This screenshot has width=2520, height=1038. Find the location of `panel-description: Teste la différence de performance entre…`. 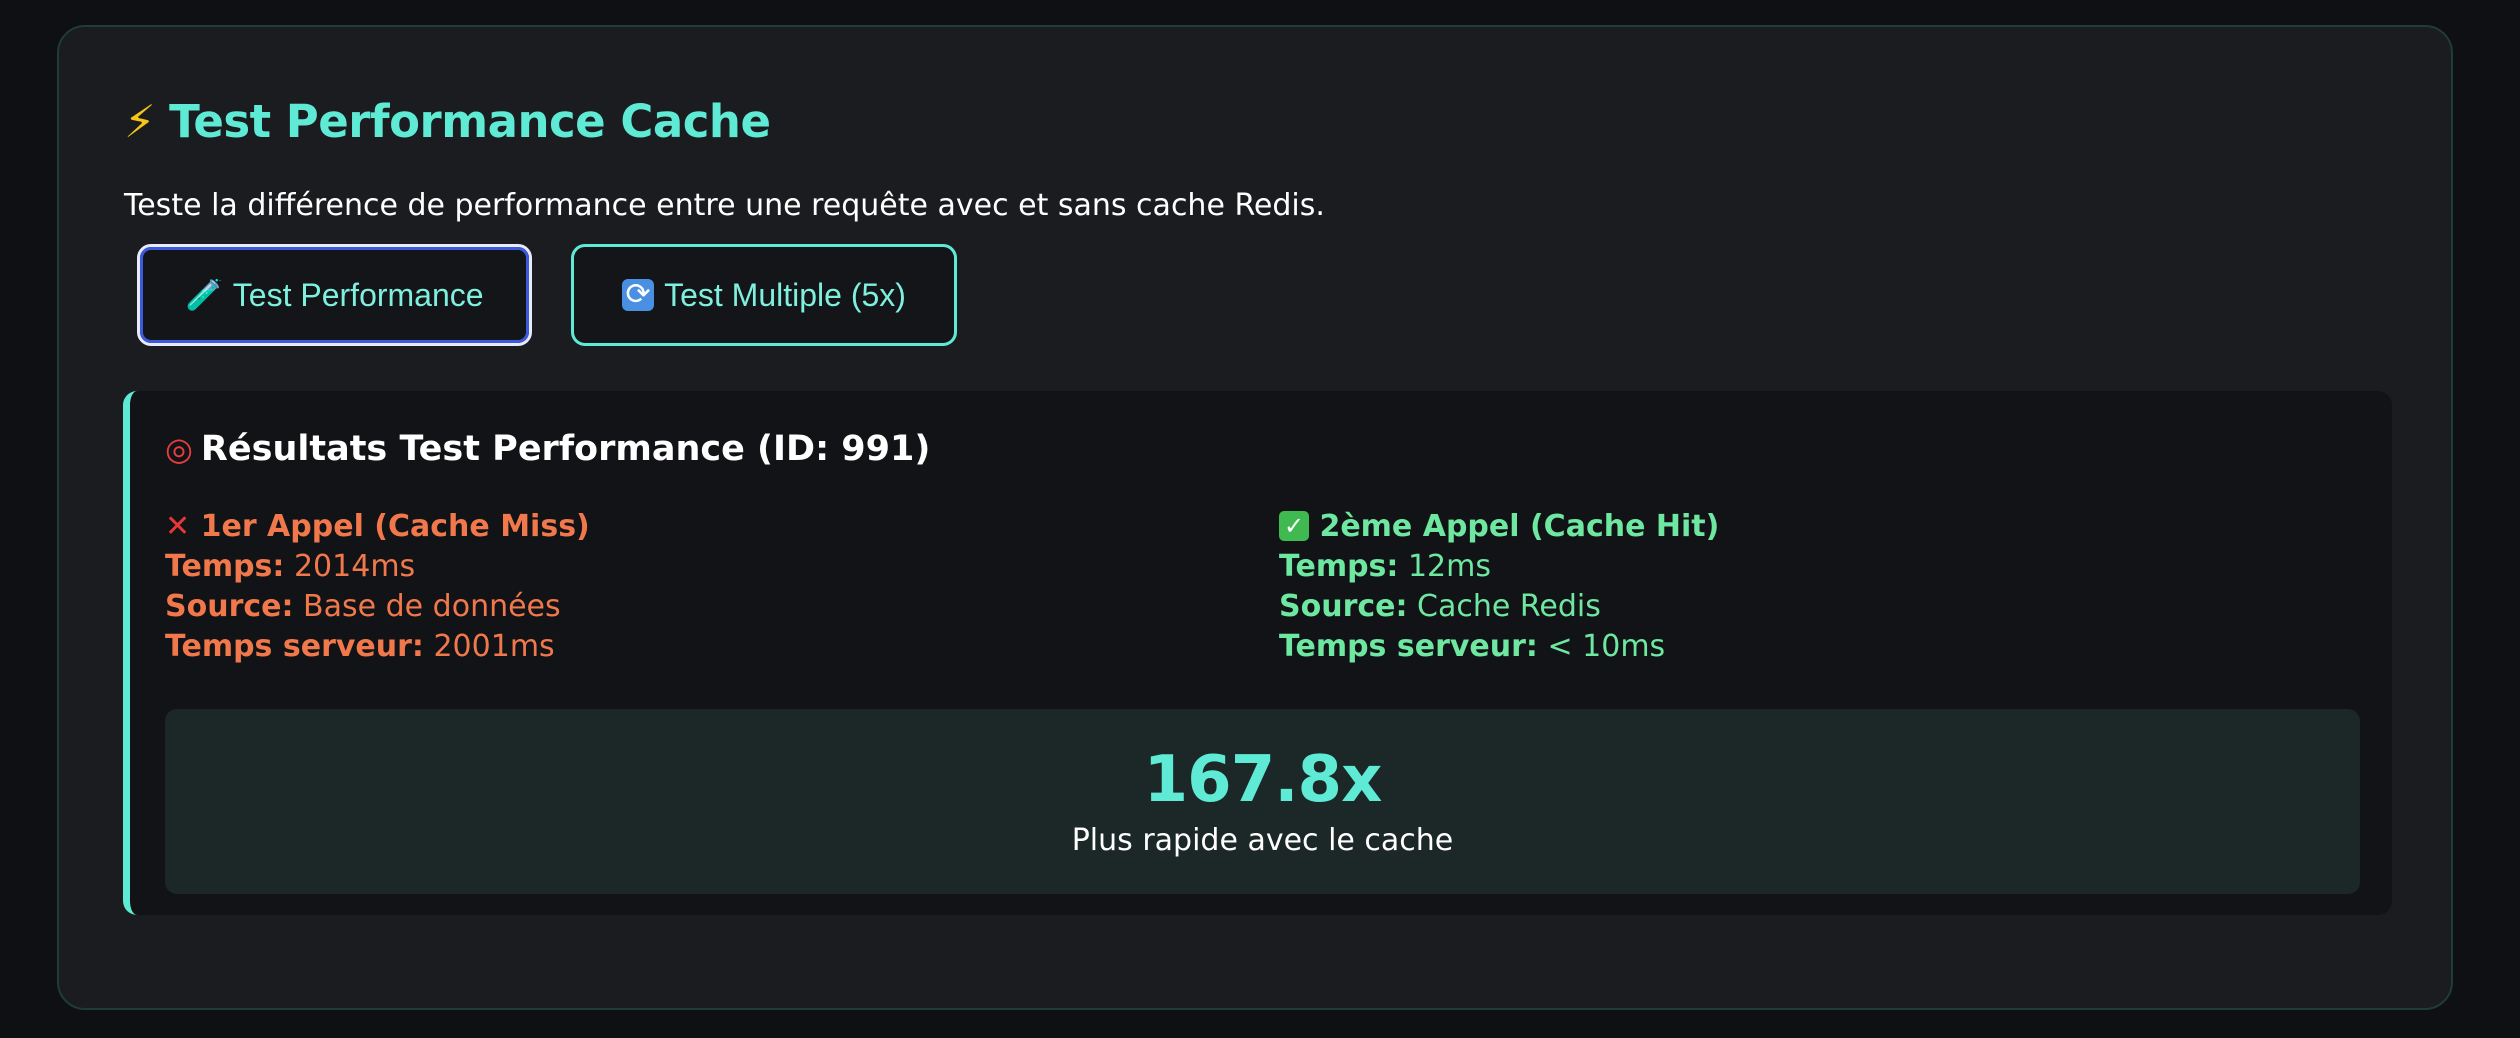

panel-description: Teste la différence de performance entre… is located at coordinates (724, 205).